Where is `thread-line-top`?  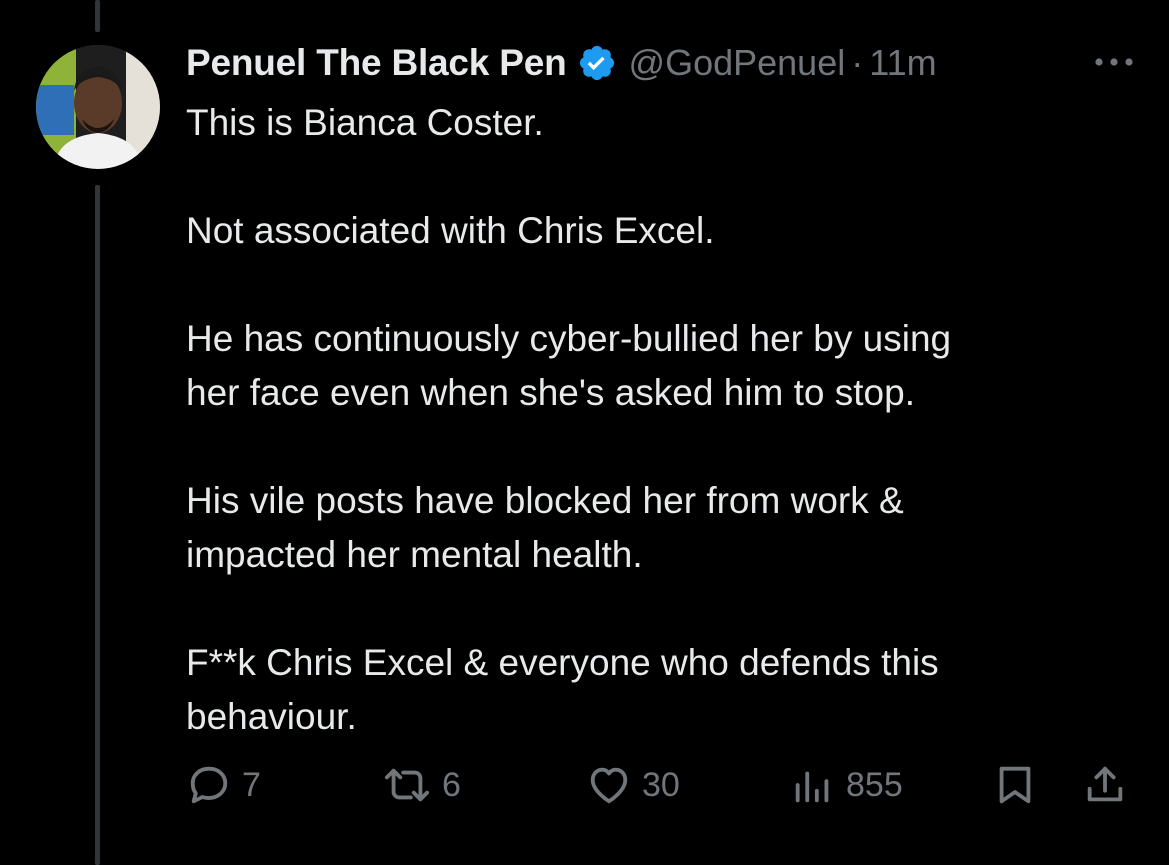
thread-line-top is located at coordinates (97, 16).